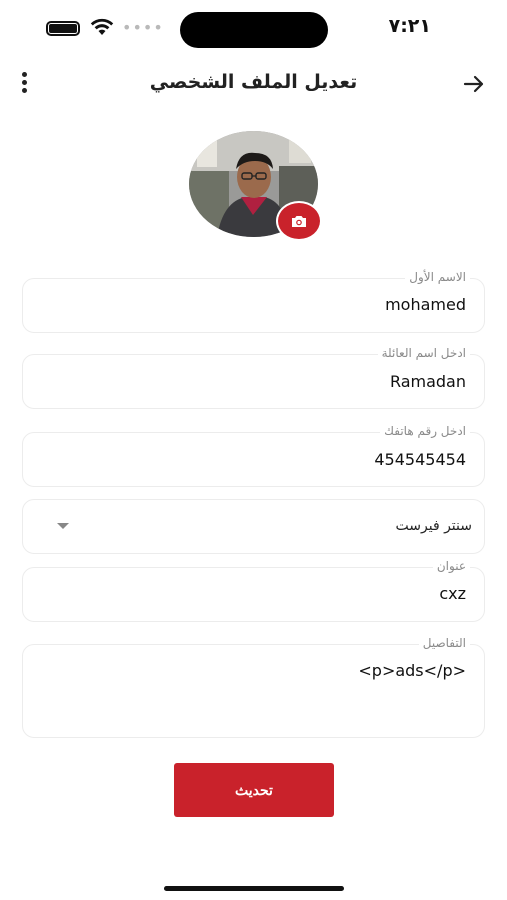 Image resolution: width=507 pixels, height=900 pixels. Describe the element at coordinates (452, 593) in the screenshot. I see `address-value: cxz` at that location.